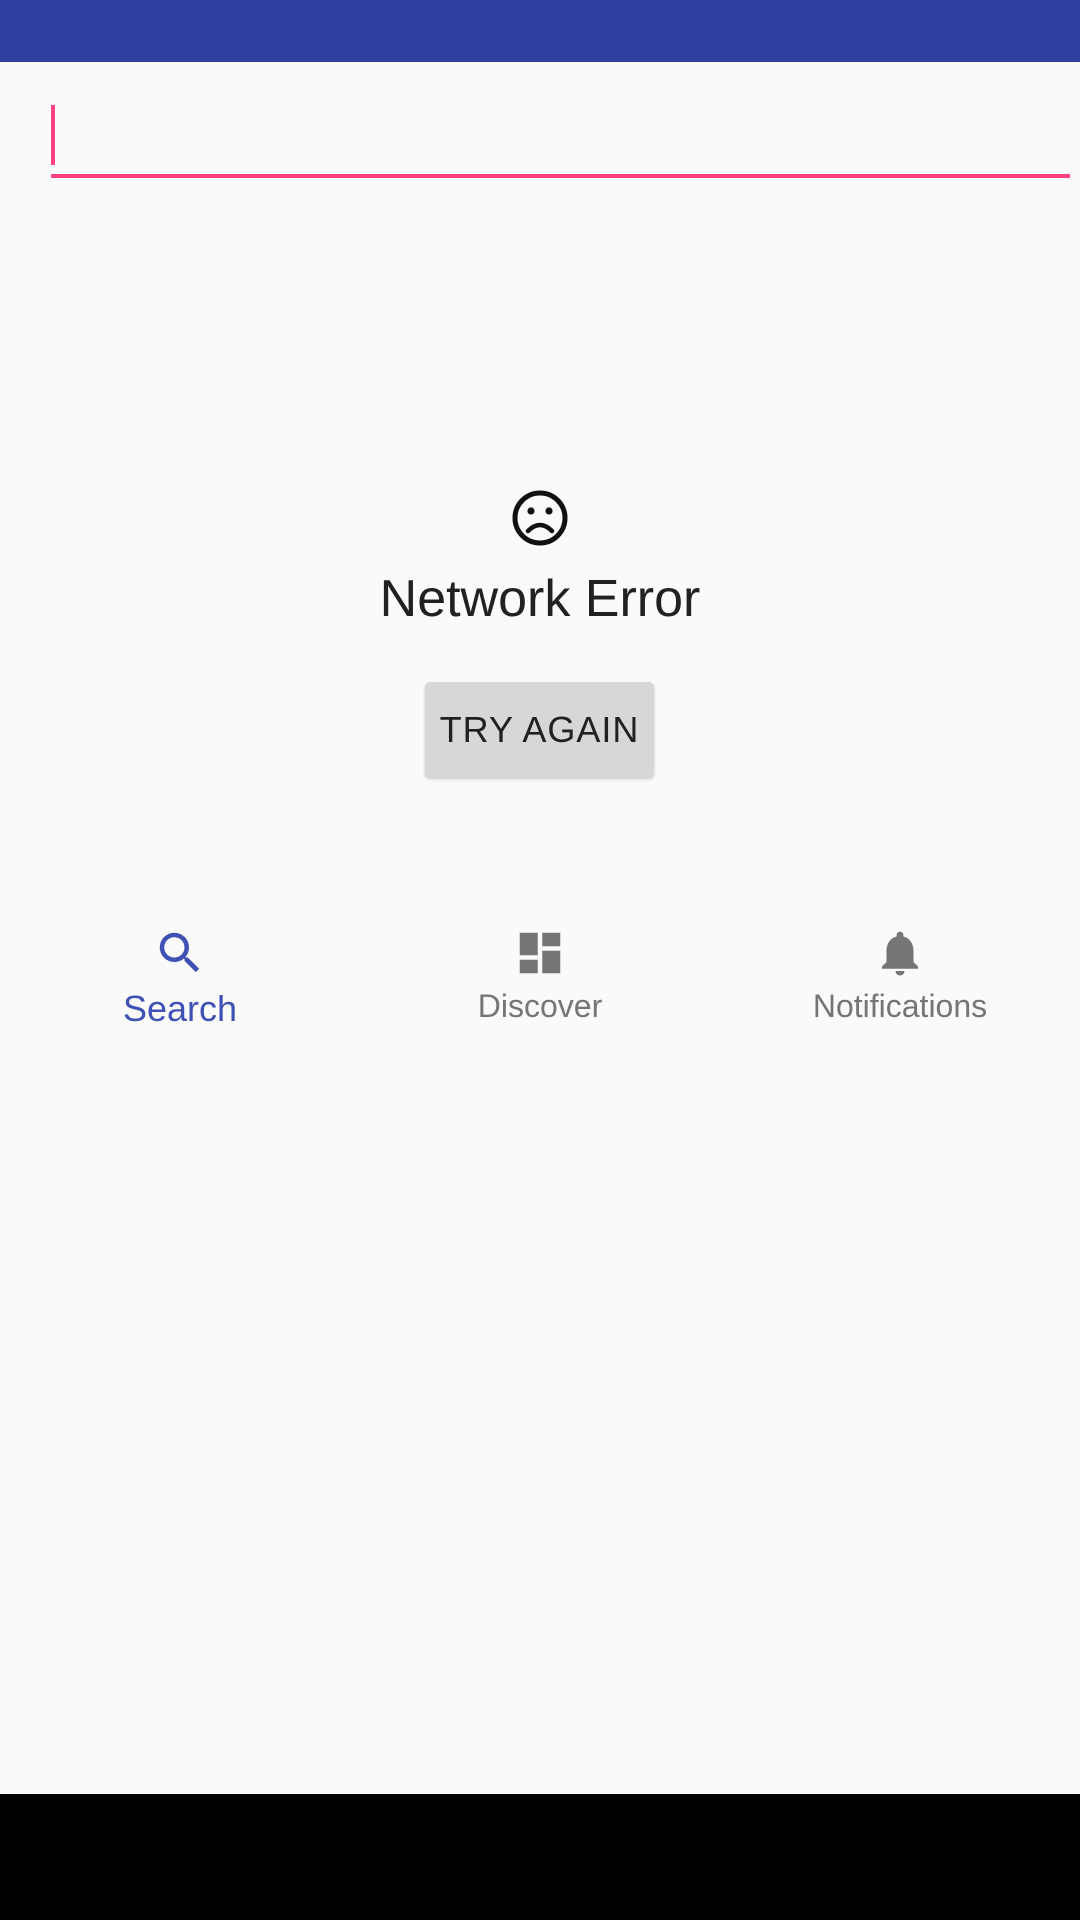  What do you see at coordinates (540, 1857) in the screenshot?
I see `system-navigation-bar` at bounding box center [540, 1857].